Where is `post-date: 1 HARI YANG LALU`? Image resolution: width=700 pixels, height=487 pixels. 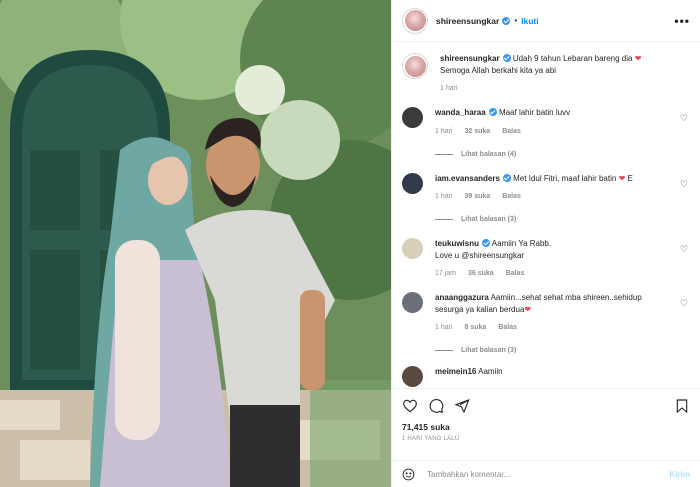 post-date: 1 HARI YANG LALU is located at coordinates (431, 439).